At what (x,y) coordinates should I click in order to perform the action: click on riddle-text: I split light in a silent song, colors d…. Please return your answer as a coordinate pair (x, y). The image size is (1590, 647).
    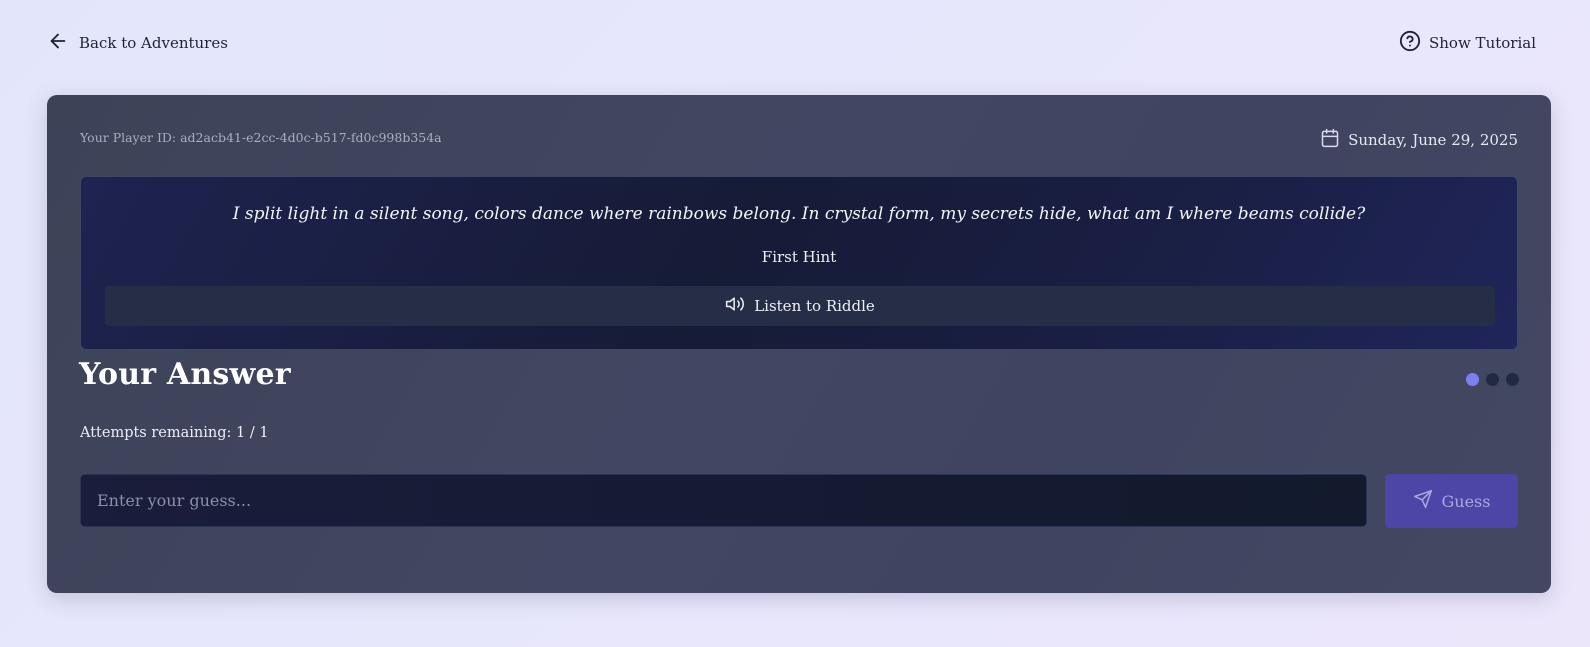
    Looking at the image, I should click on (799, 214).